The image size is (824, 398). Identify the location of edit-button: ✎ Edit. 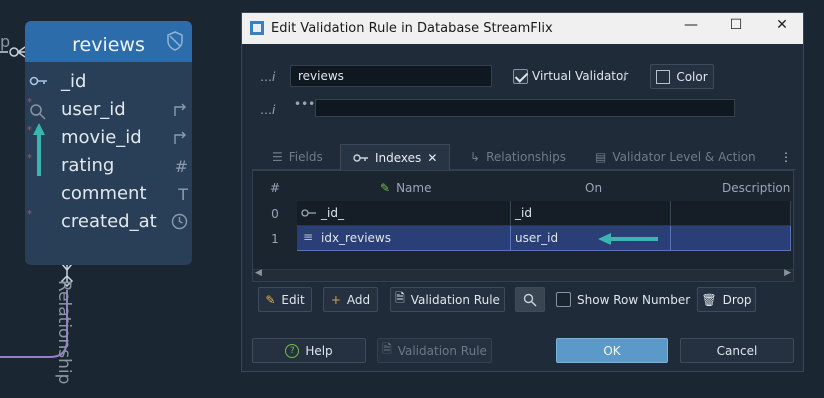
(285, 299).